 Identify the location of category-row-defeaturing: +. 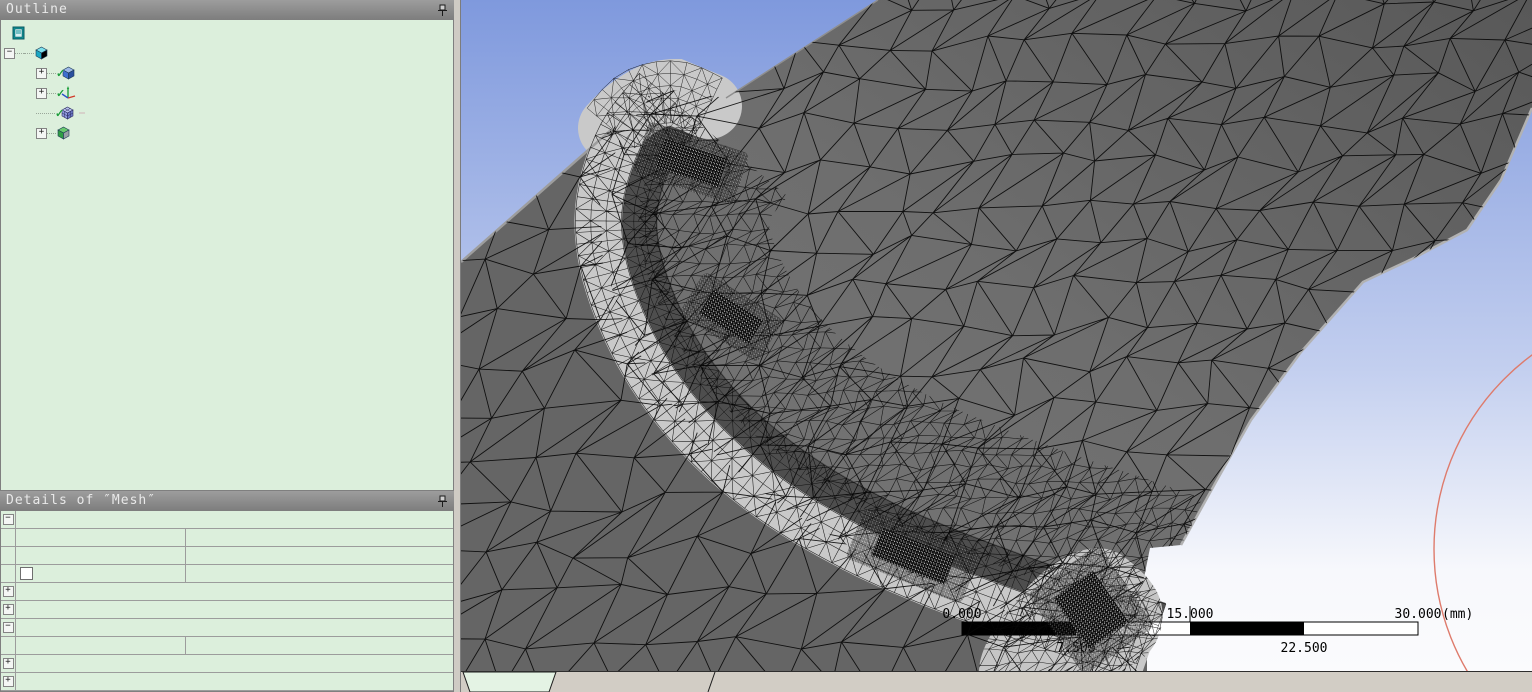
(227, 682).